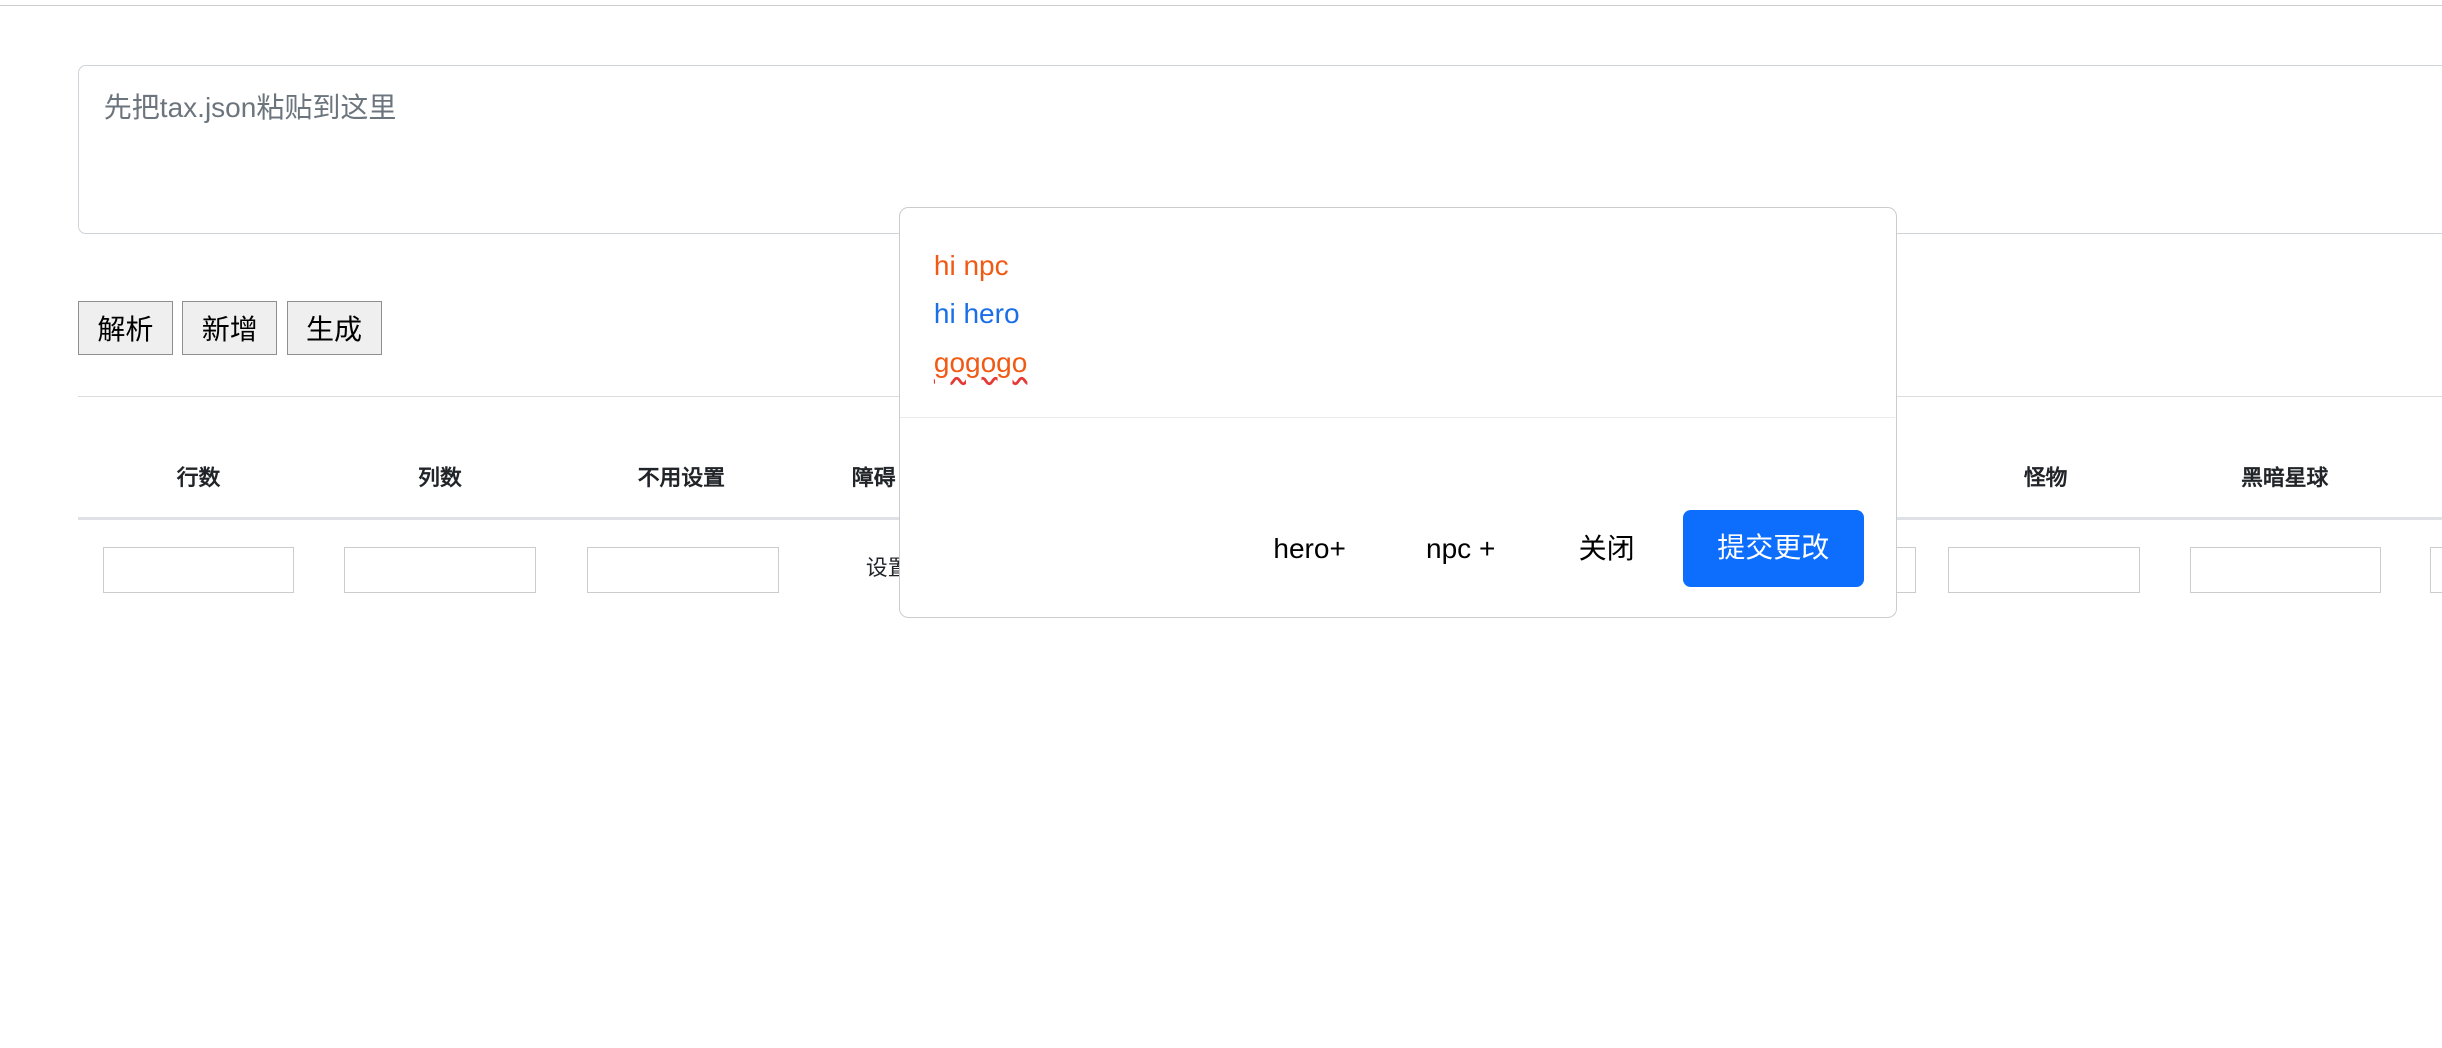  Describe the element at coordinates (1397, 417) in the screenshot. I see `modal-divider` at that location.